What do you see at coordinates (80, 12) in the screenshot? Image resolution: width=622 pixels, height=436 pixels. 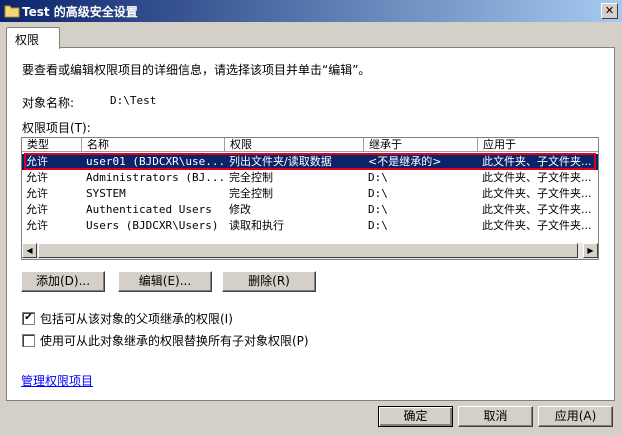 I see `window-title: Test 的高级安全设置` at bounding box center [80, 12].